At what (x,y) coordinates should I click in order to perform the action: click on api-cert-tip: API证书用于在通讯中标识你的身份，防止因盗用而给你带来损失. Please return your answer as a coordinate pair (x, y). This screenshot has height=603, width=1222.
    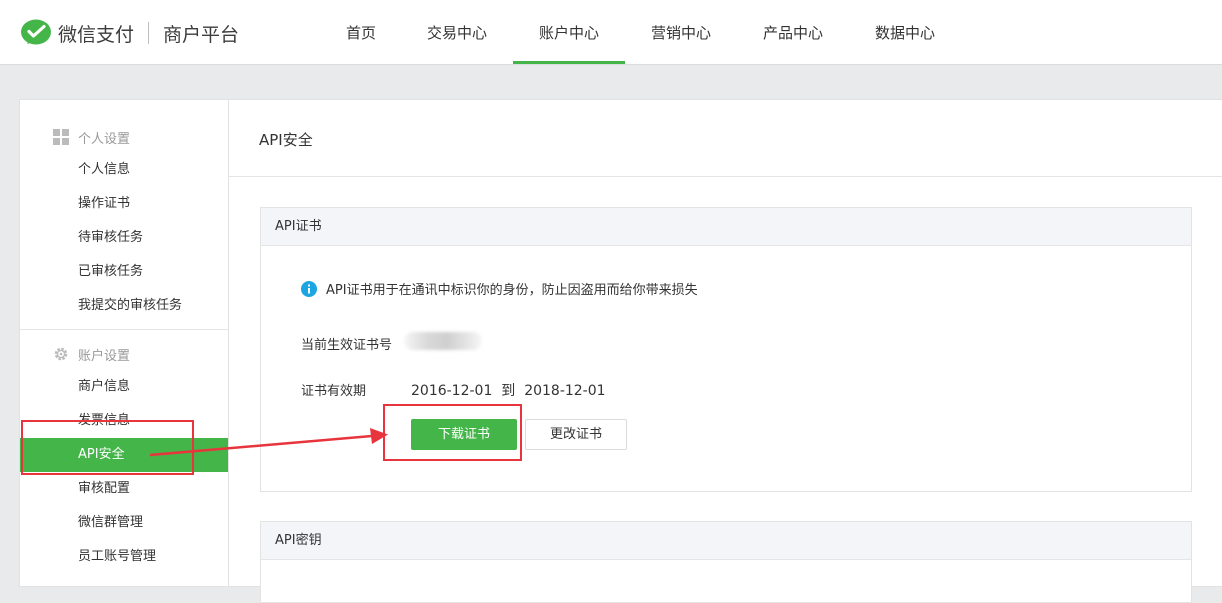
    Looking at the image, I should click on (499, 288).